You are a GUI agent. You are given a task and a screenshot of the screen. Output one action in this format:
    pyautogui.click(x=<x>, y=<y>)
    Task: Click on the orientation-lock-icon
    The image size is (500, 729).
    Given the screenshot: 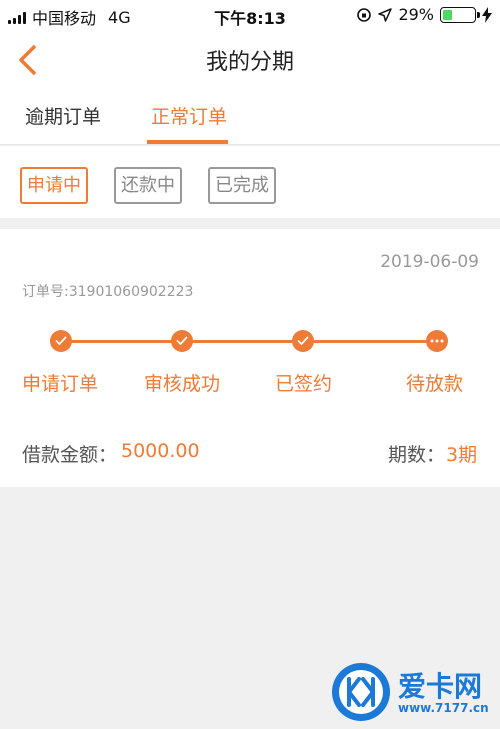 What is the action you would take?
    pyautogui.click(x=364, y=14)
    